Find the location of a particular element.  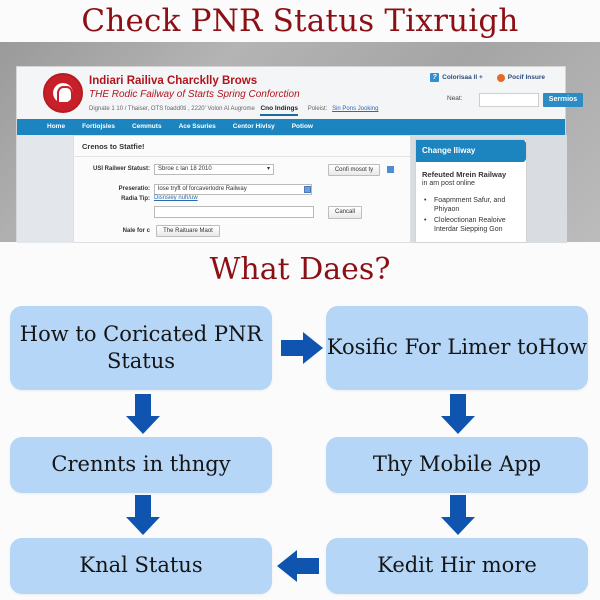

nav-item-4: Ace Ssuries is located at coordinates (197, 127).